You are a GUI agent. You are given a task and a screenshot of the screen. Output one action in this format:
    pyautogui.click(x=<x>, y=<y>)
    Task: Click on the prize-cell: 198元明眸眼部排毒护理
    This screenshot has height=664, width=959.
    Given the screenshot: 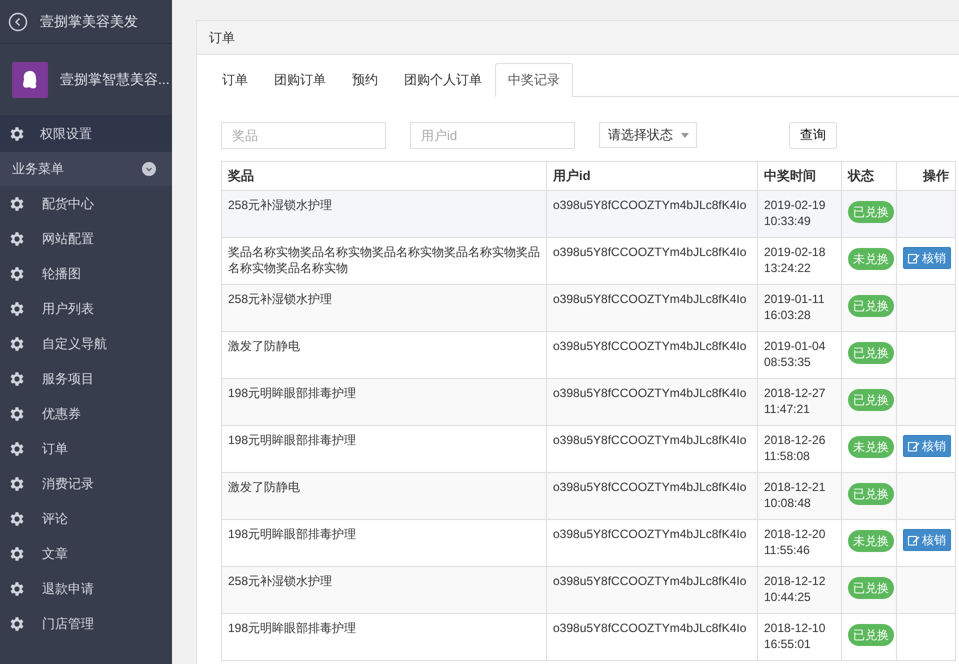 What is the action you would take?
    pyautogui.click(x=384, y=637)
    